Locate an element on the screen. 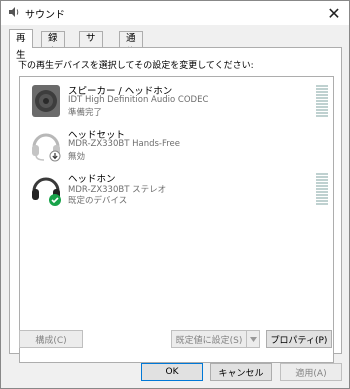  window-title: サウンド is located at coordinates (45, 15).